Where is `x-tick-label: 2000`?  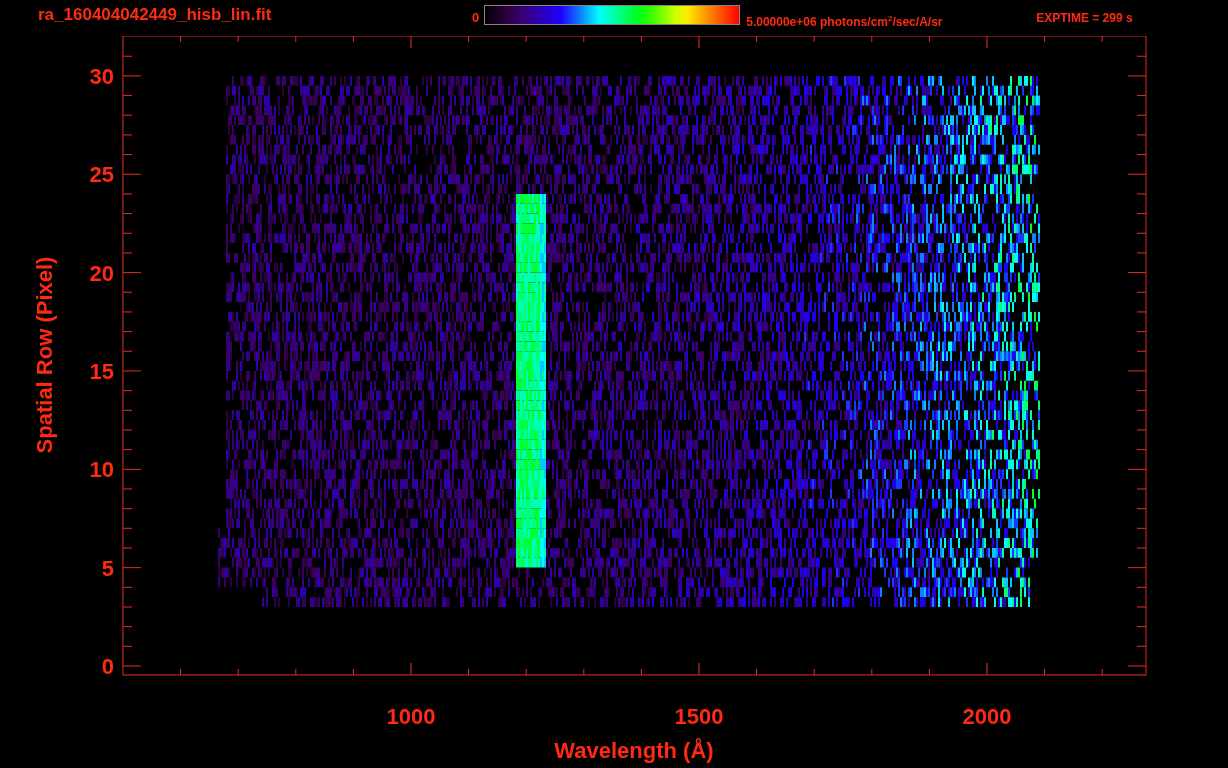
x-tick-label: 2000 is located at coordinates (987, 716).